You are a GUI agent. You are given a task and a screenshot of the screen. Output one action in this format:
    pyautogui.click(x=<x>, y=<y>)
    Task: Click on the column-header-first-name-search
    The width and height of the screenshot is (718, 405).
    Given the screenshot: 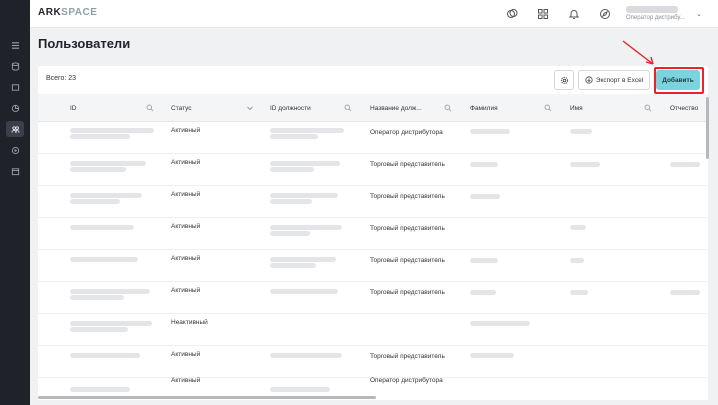 What is the action you would take?
    pyautogui.click(x=649, y=108)
    